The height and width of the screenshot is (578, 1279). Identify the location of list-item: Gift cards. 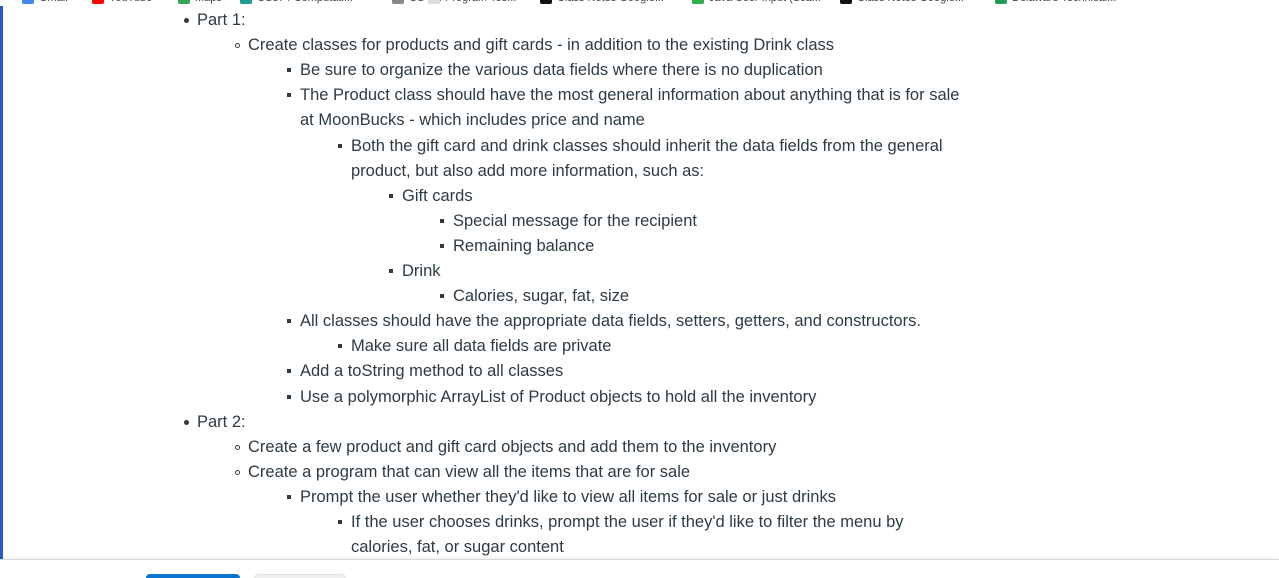
(437, 196).